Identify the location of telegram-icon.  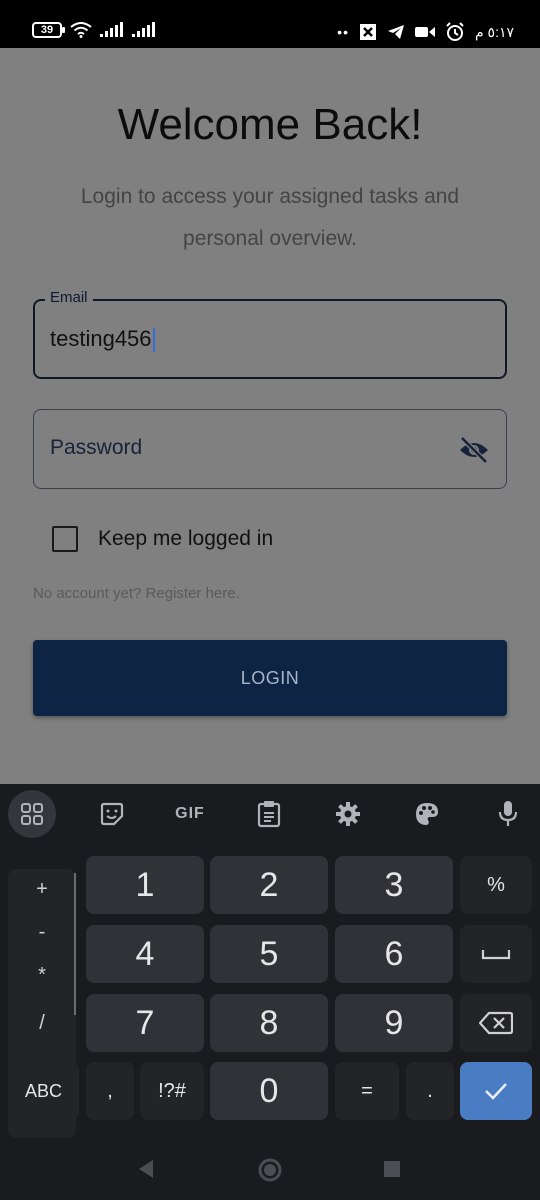
(395, 32).